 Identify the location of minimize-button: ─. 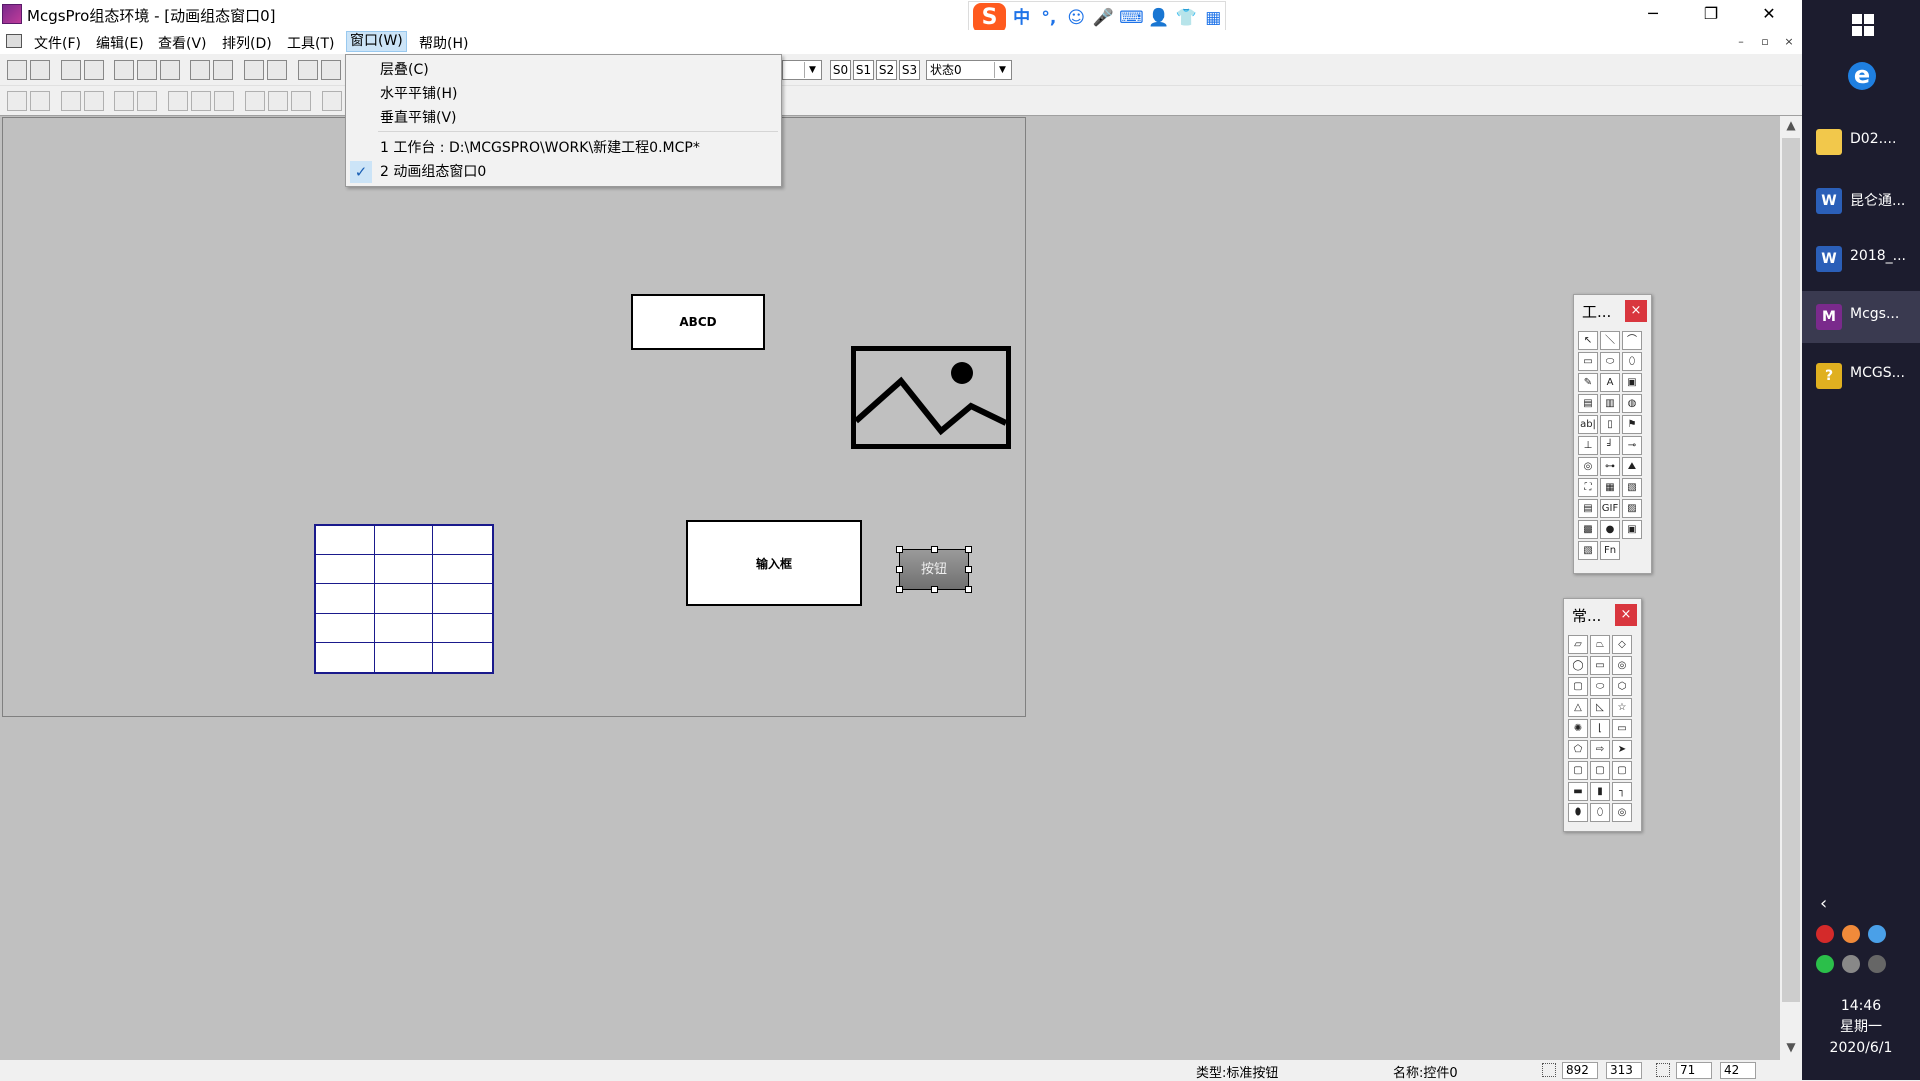
(1653, 15).